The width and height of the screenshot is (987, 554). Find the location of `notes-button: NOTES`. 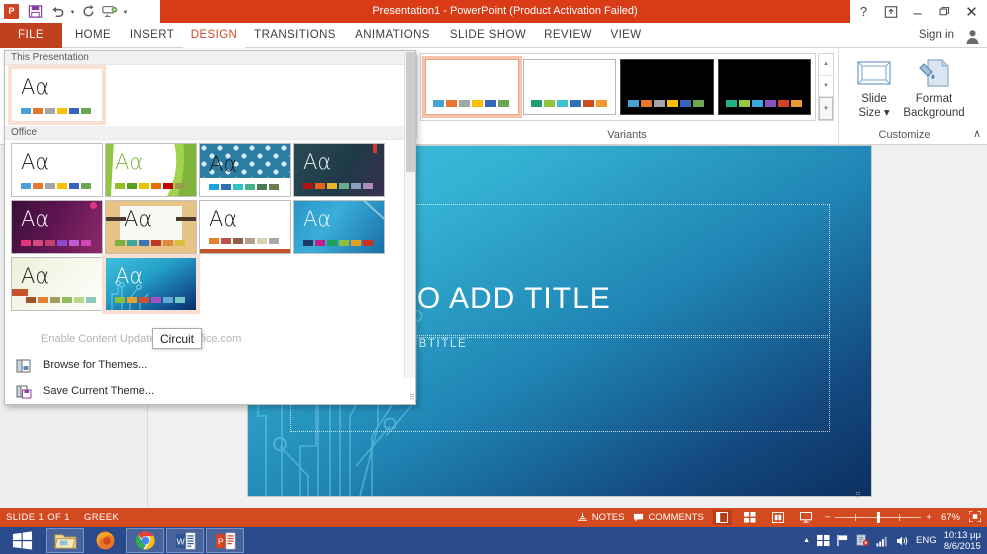

notes-button: NOTES is located at coordinates (600, 517).